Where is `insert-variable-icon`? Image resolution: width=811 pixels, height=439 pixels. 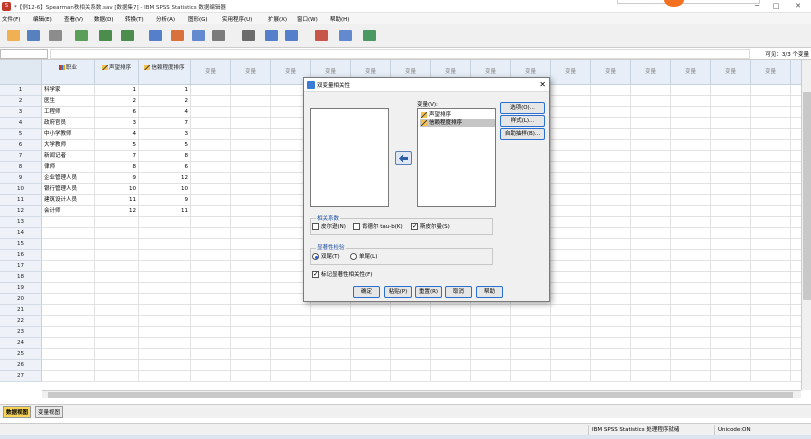 insert-variable-icon is located at coordinates (291, 35).